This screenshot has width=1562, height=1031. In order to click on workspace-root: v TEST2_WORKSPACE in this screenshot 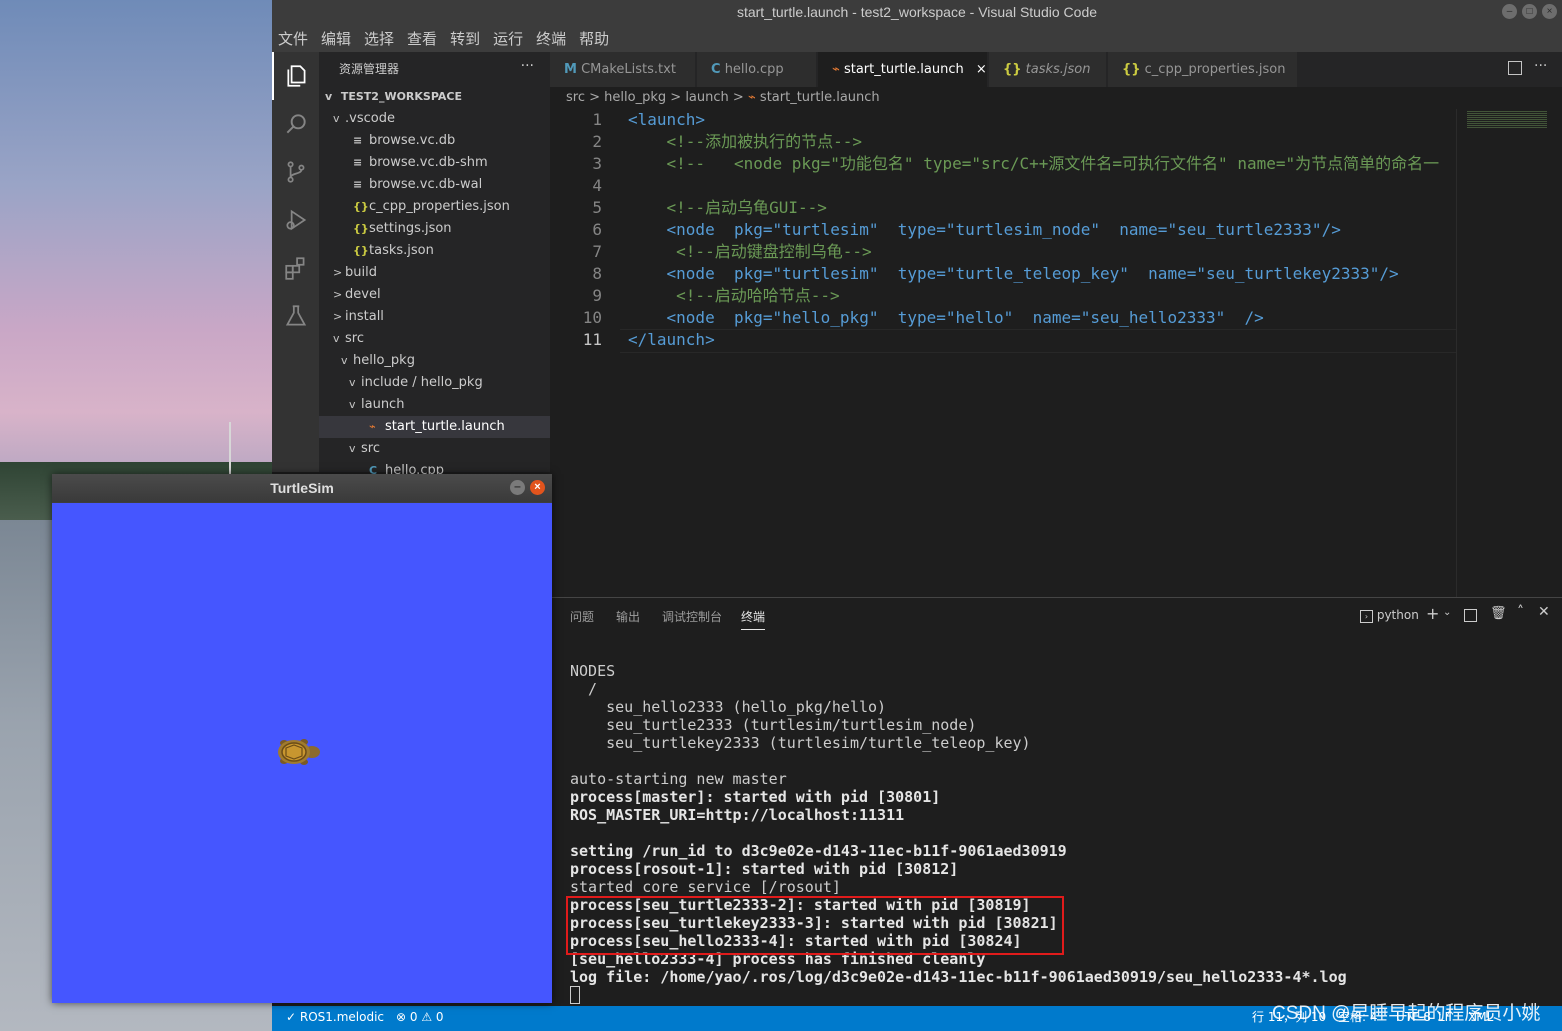, I will do `click(437, 97)`.